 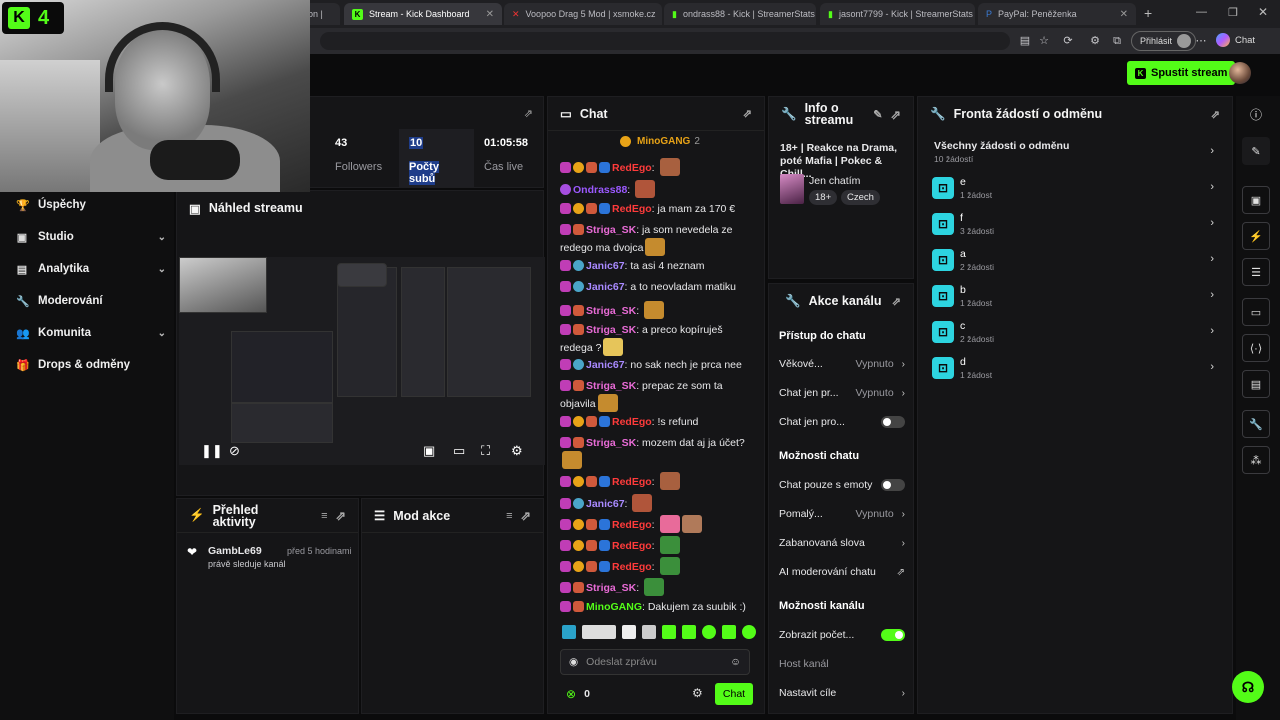 I want to click on close-window-button: ✕, so click(x=1263, y=12).